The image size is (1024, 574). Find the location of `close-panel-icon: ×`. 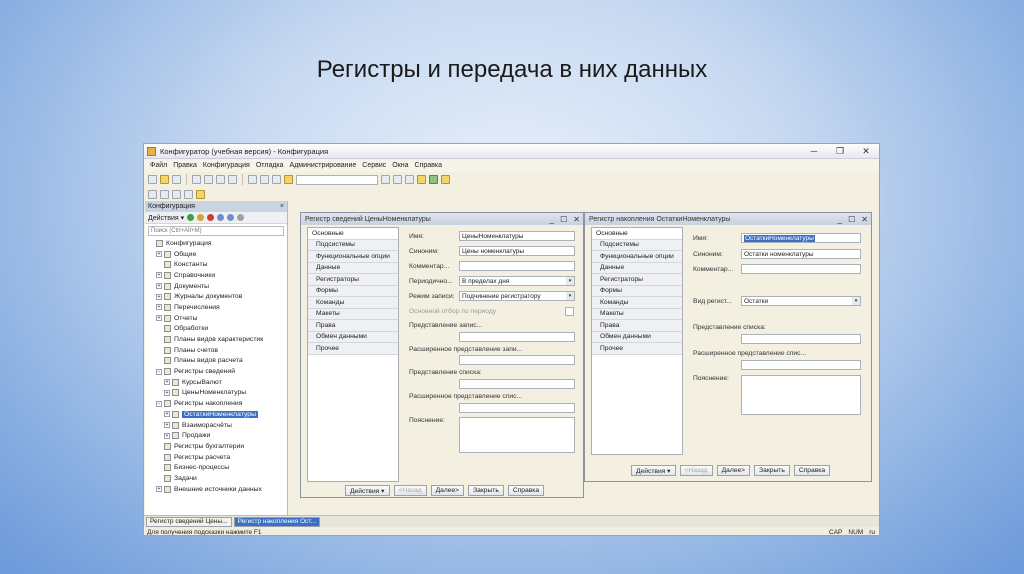

close-panel-icon: × is located at coordinates (282, 206).